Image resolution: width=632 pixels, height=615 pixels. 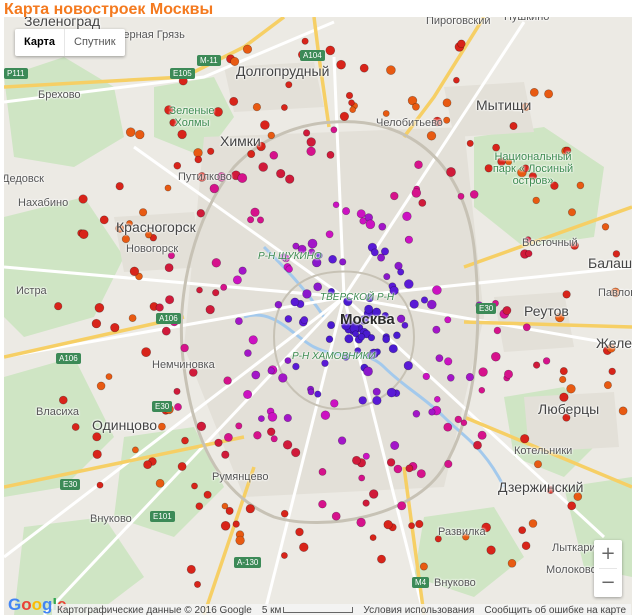 What do you see at coordinates (418, 610) in the screenshot?
I see `terms-link: Условия использования` at bounding box center [418, 610].